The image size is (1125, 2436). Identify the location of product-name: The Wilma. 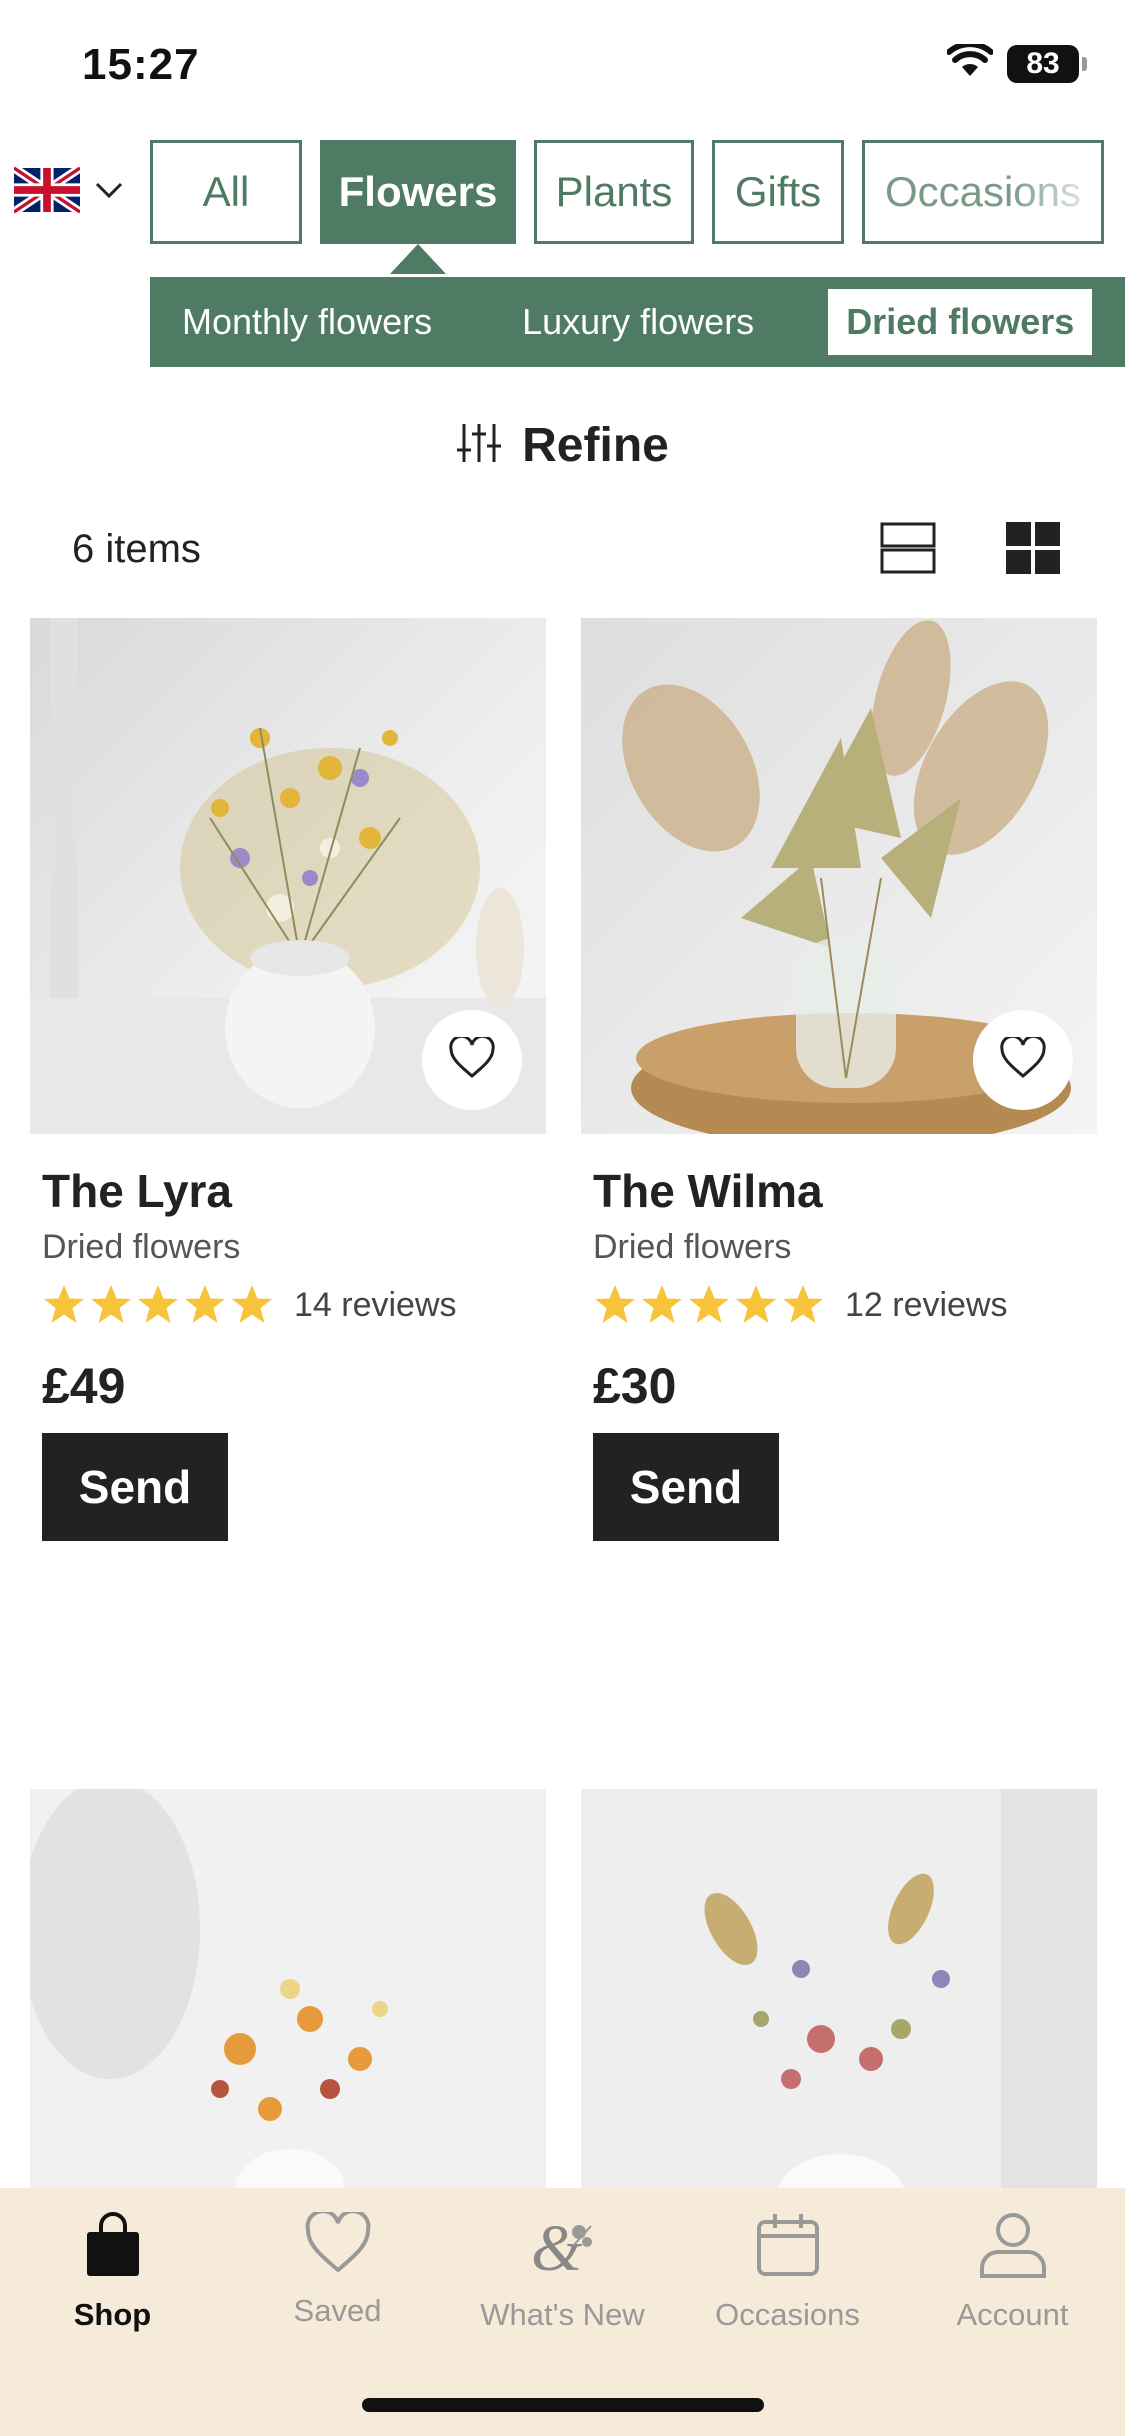
(845, 1191).